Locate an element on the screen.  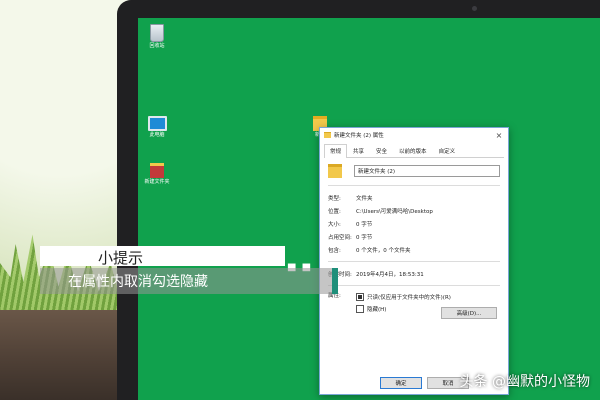
ok-button: 确定 is located at coordinates (401, 383).